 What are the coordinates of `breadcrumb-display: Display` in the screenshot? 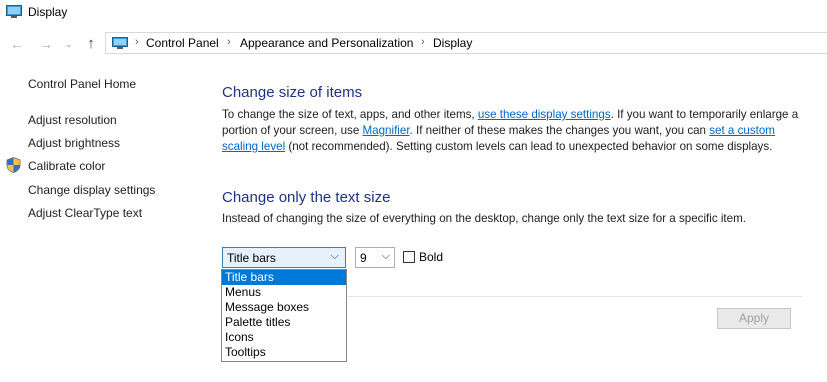 It's located at (452, 43).